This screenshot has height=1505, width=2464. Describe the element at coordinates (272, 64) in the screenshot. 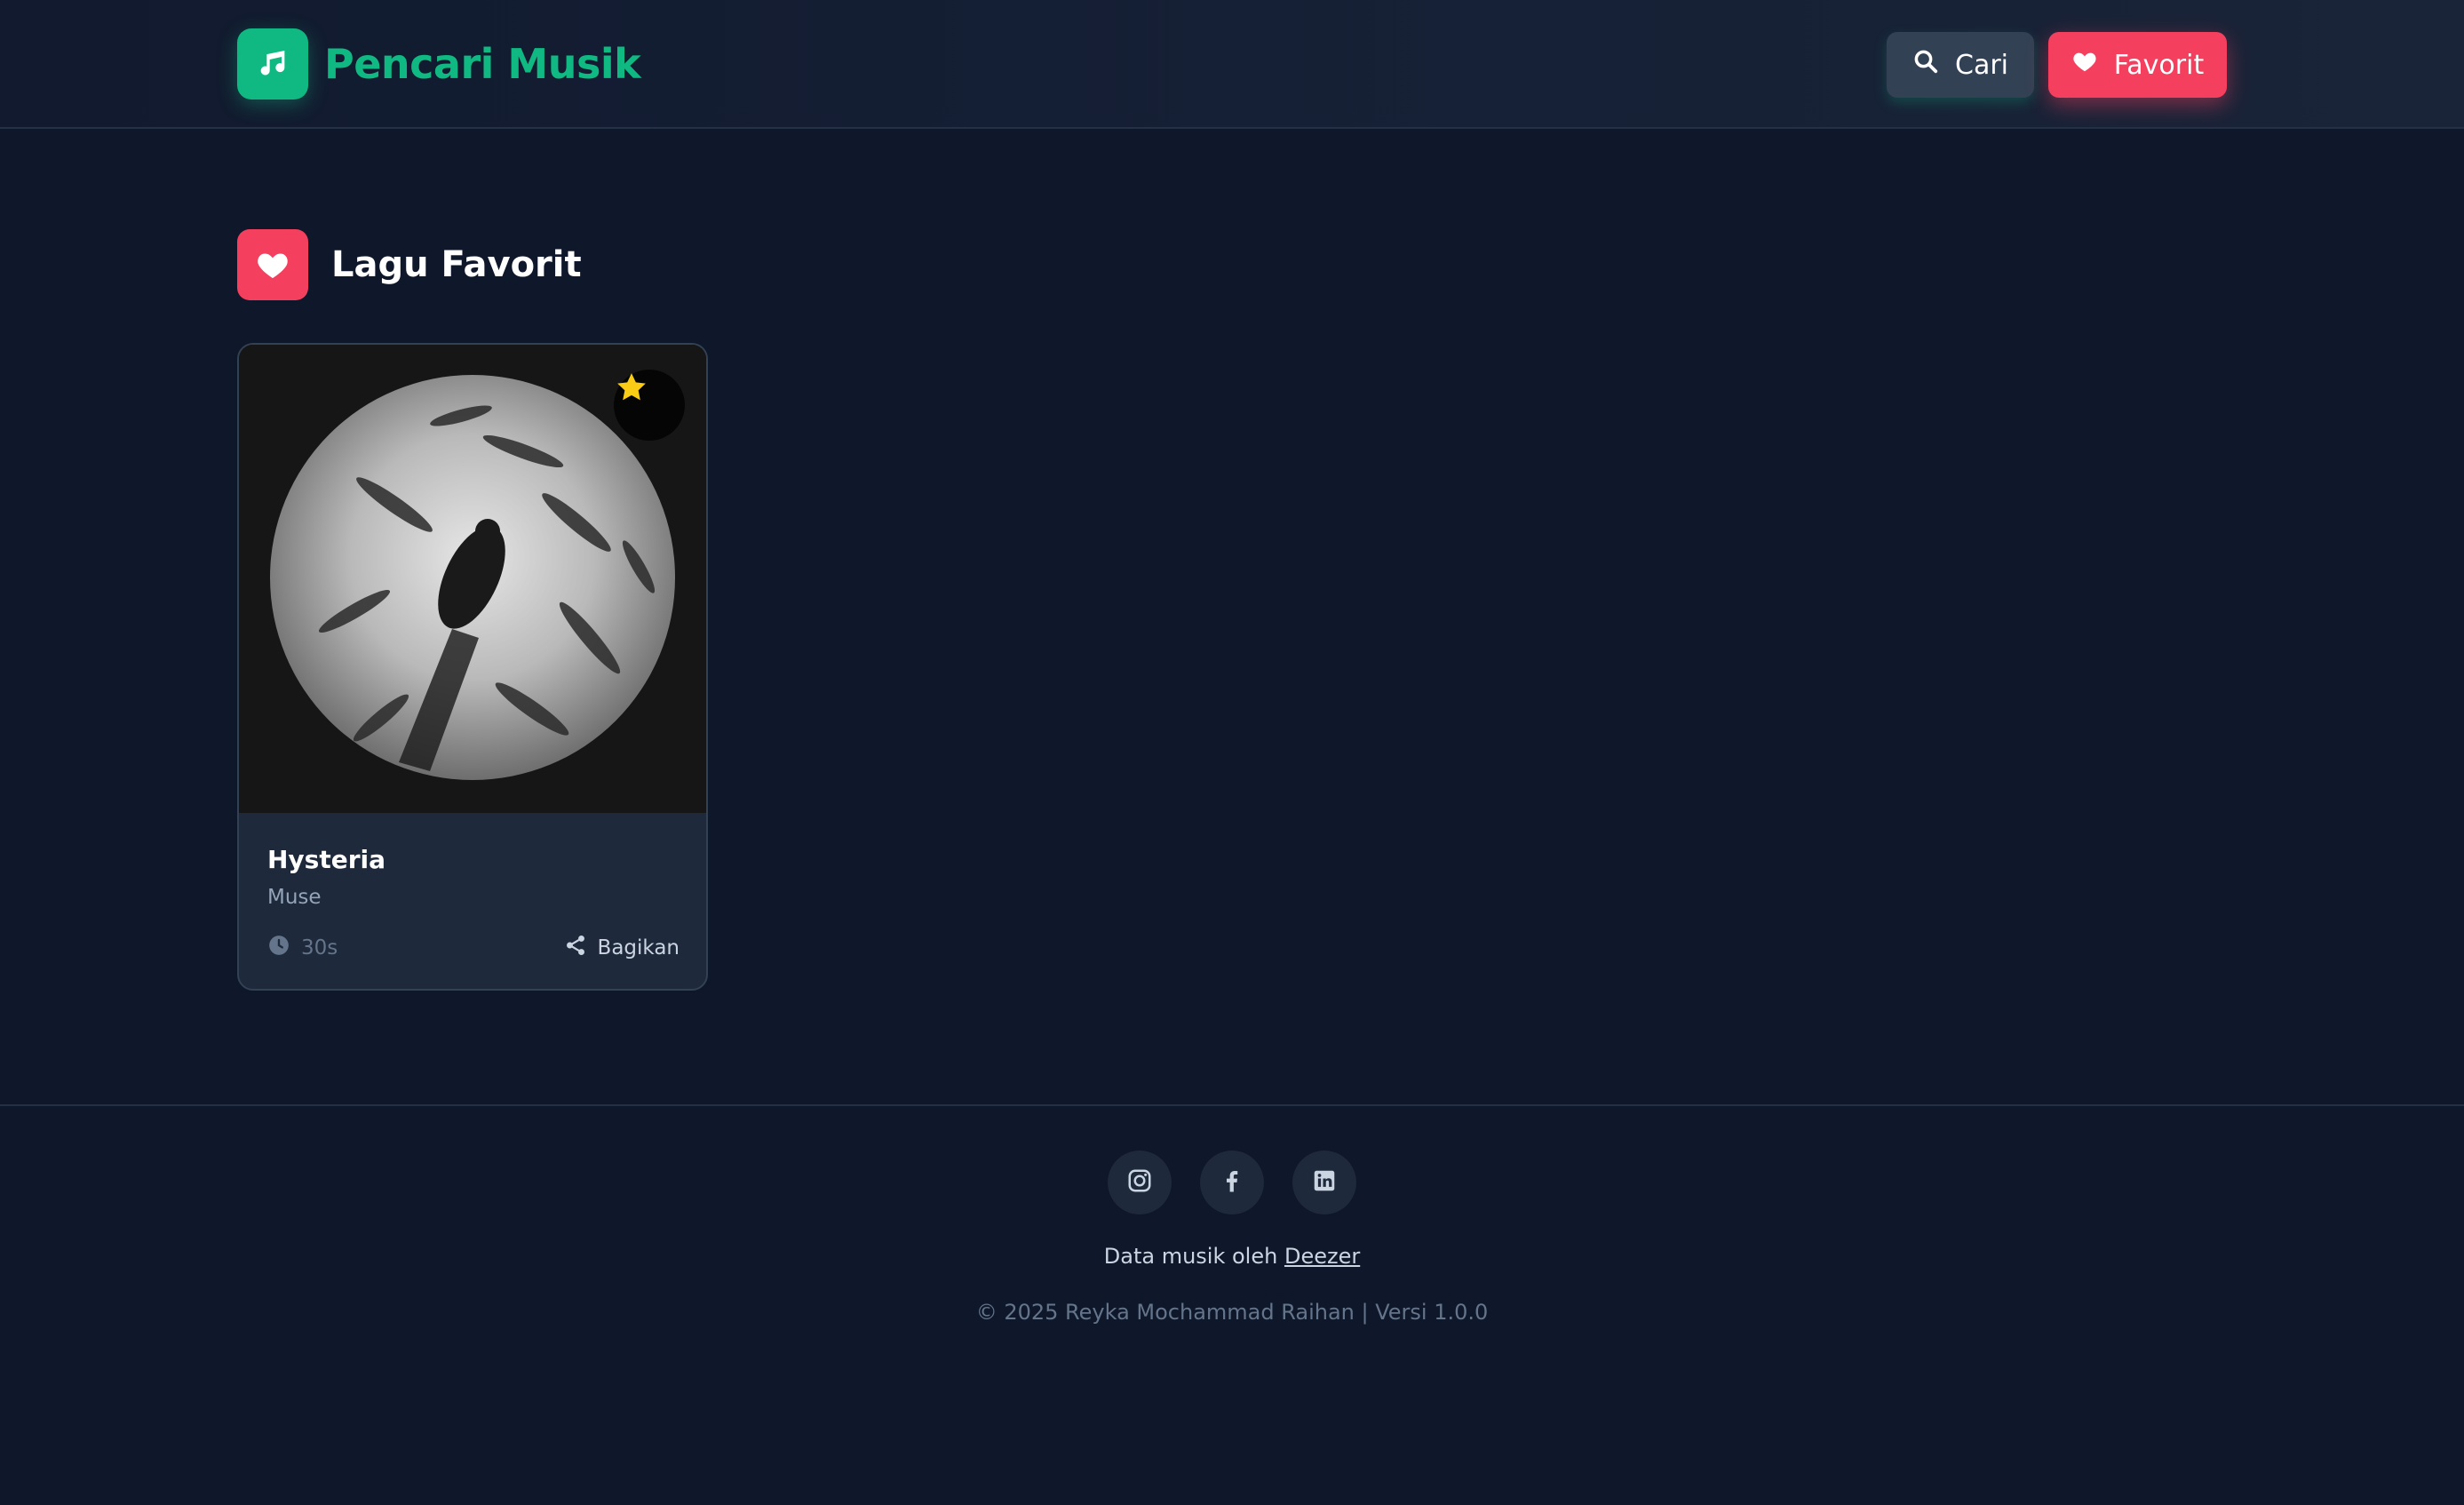

I see `music-note-icon` at that location.